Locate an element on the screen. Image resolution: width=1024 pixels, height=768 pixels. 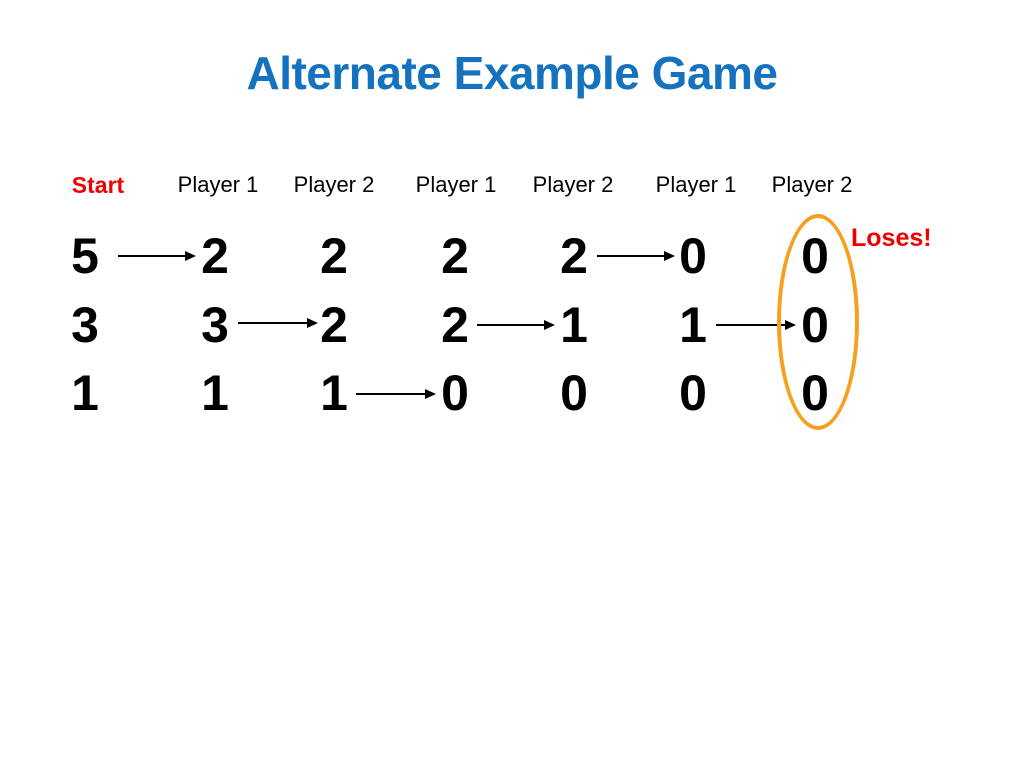
final-state-ellipse-icon is located at coordinates (818, 322).